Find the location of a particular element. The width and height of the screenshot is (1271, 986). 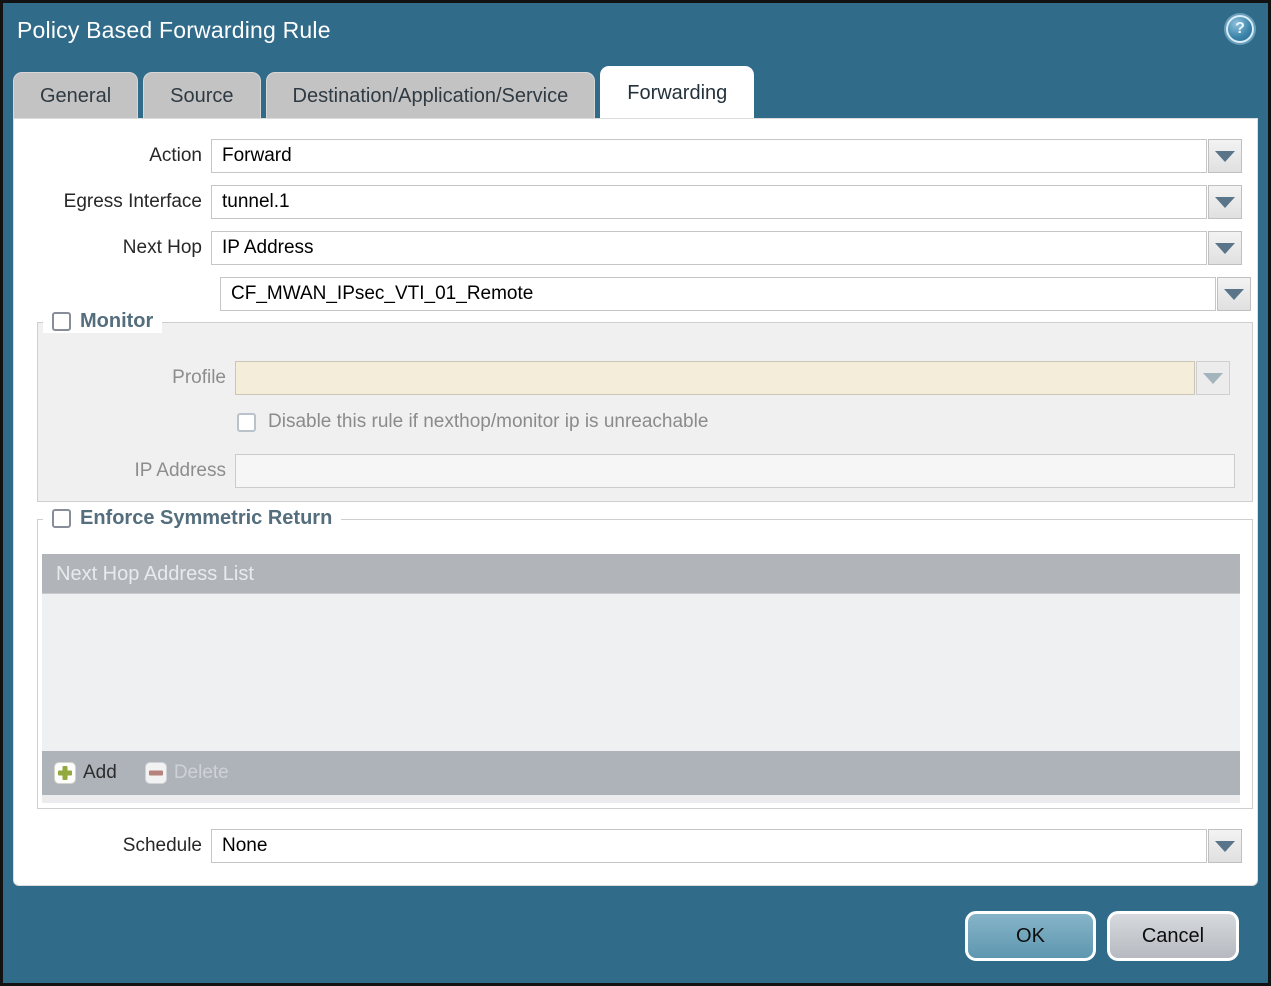

tab-general: General is located at coordinates (76, 95).